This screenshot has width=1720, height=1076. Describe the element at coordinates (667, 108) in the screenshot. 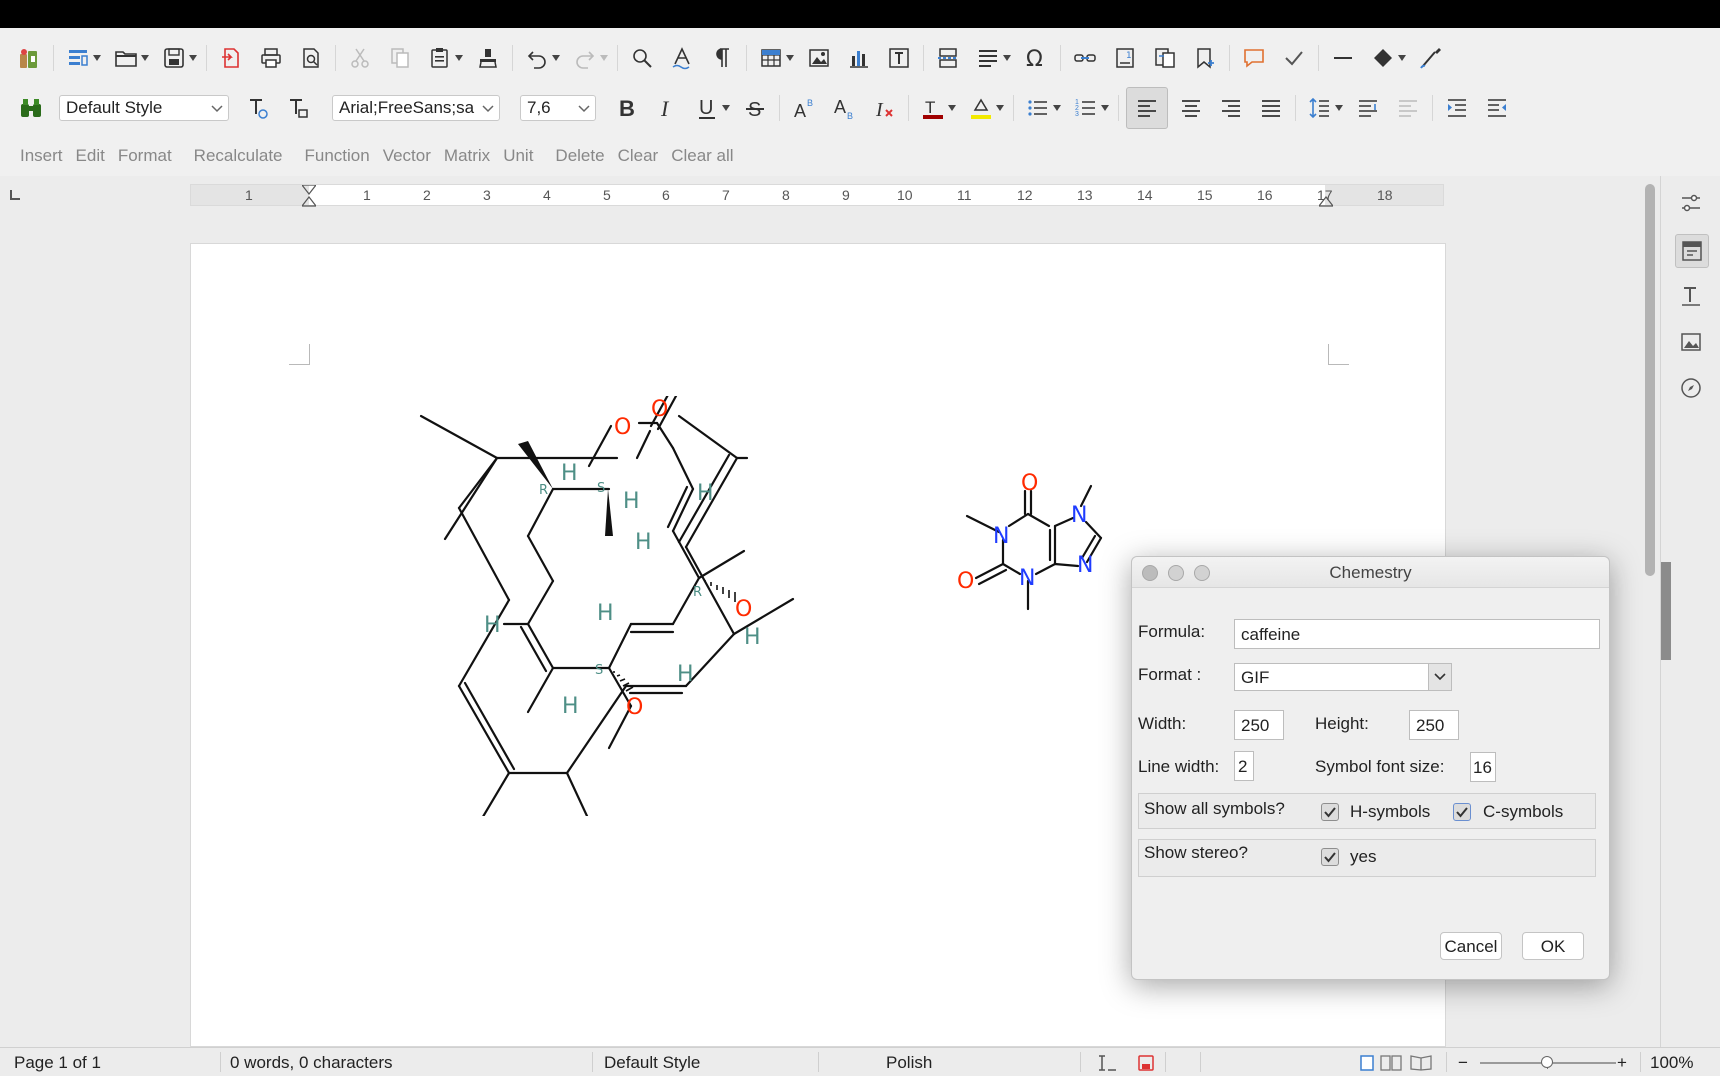

I see `italic-icon: I` at that location.